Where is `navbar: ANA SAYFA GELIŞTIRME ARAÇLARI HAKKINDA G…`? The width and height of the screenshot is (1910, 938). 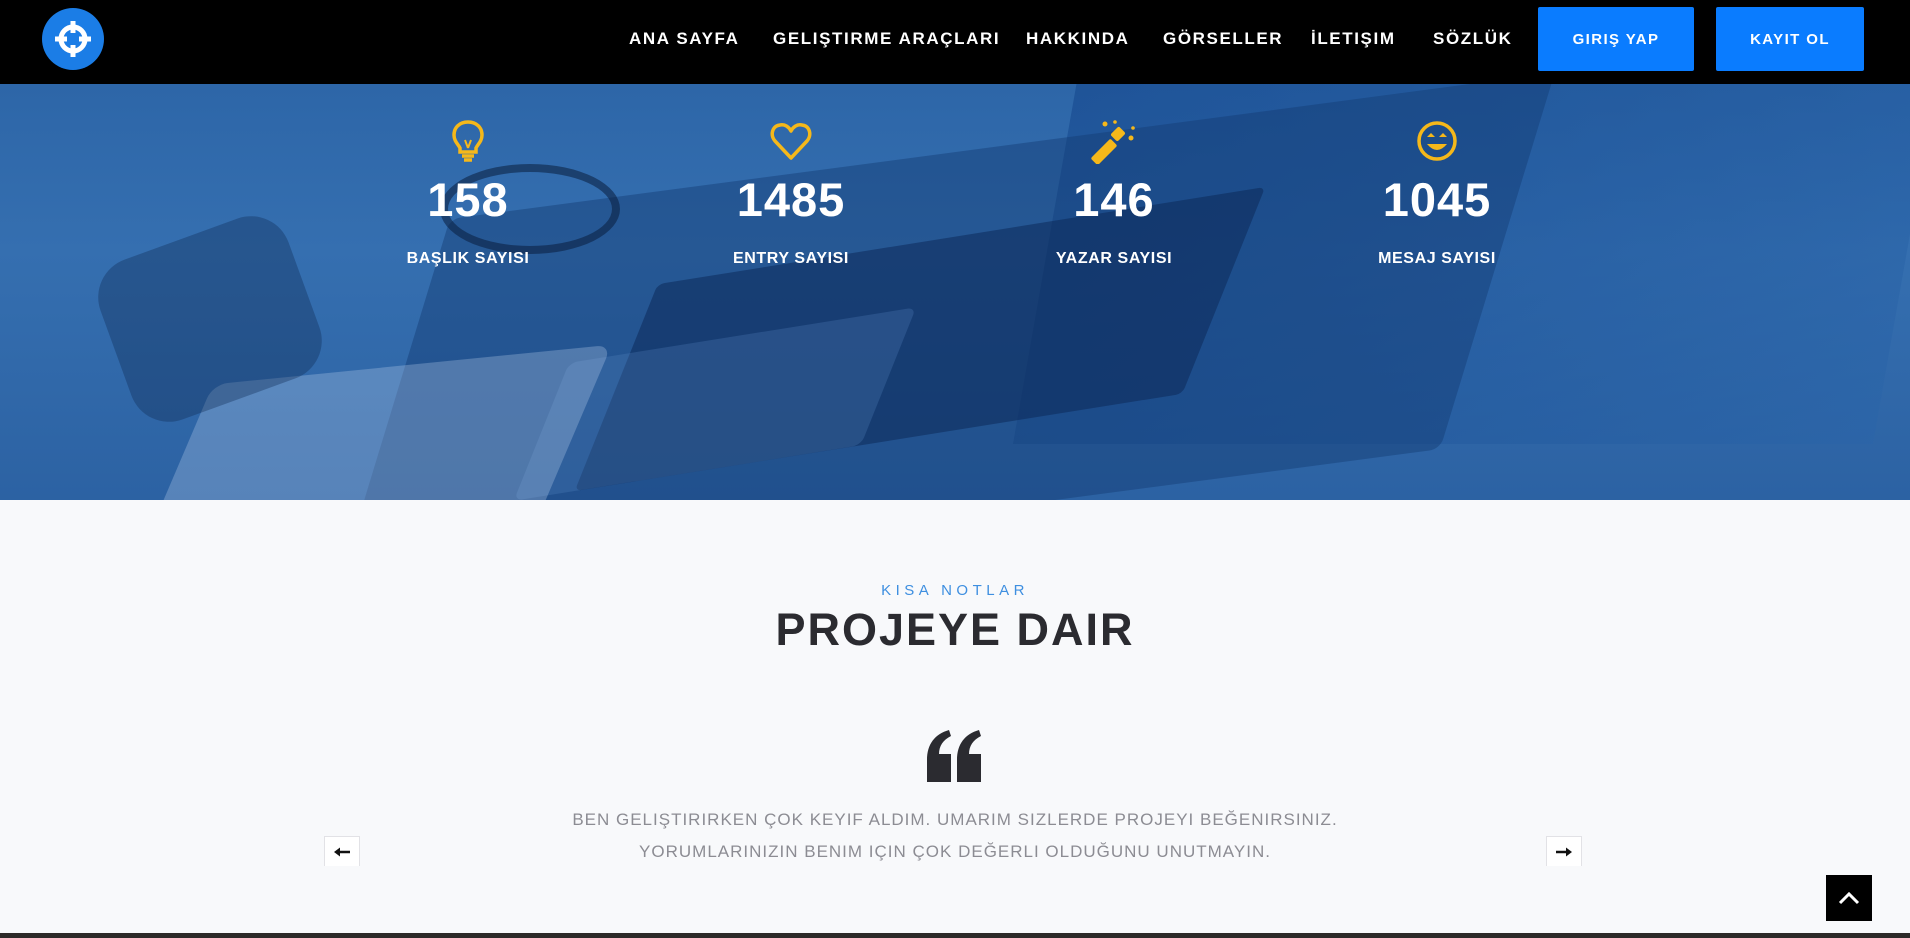
navbar: ANA SAYFA GELIŞTIRME ARAÇLARI HAKKINDA G… is located at coordinates (955, 42).